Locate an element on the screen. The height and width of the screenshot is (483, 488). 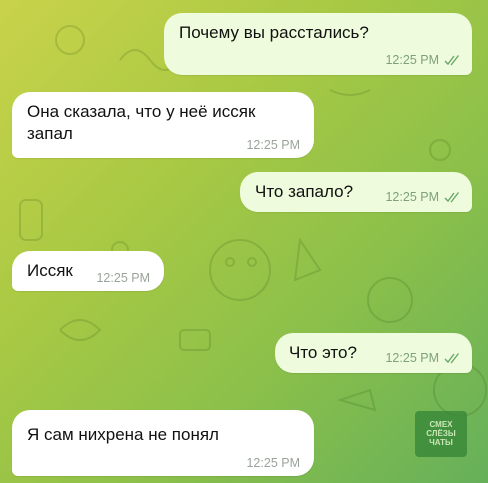
watermark-line: СЛЁЗЫ is located at coordinates (441, 433).